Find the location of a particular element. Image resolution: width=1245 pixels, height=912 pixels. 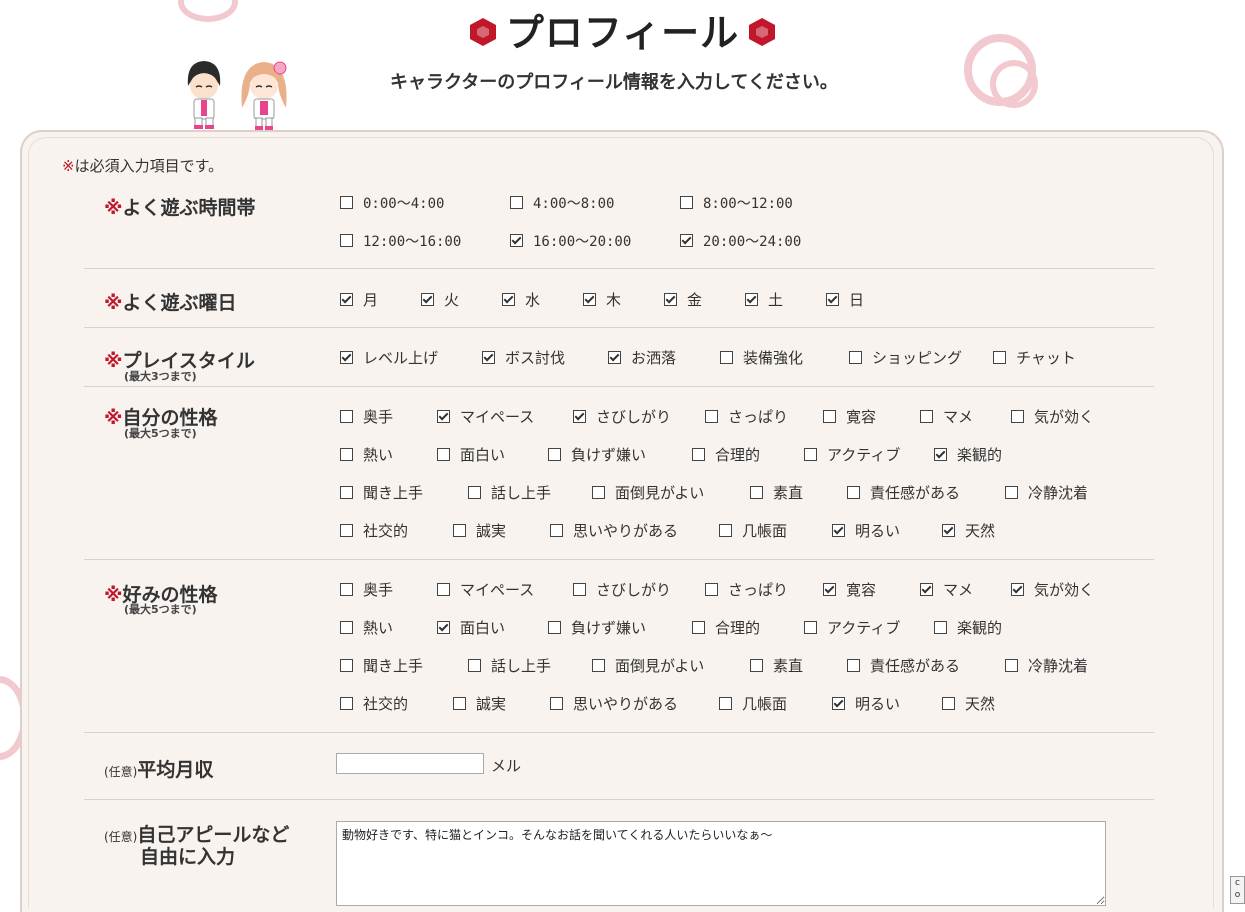

play-days-option: 日 is located at coordinates (845, 299).